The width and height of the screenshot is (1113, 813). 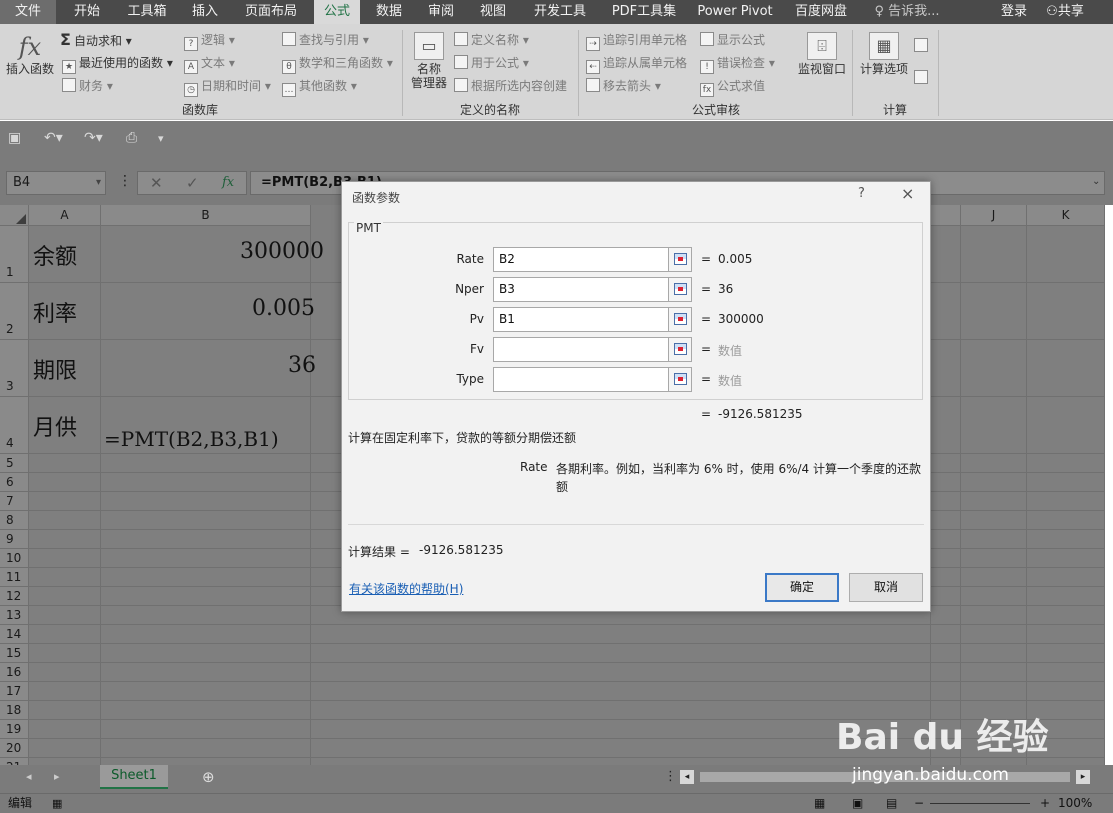 What do you see at coordinates (161, 138) in the screenshot?
I see `customize-qat-icon: ▾` at bounding box center [161, 138].